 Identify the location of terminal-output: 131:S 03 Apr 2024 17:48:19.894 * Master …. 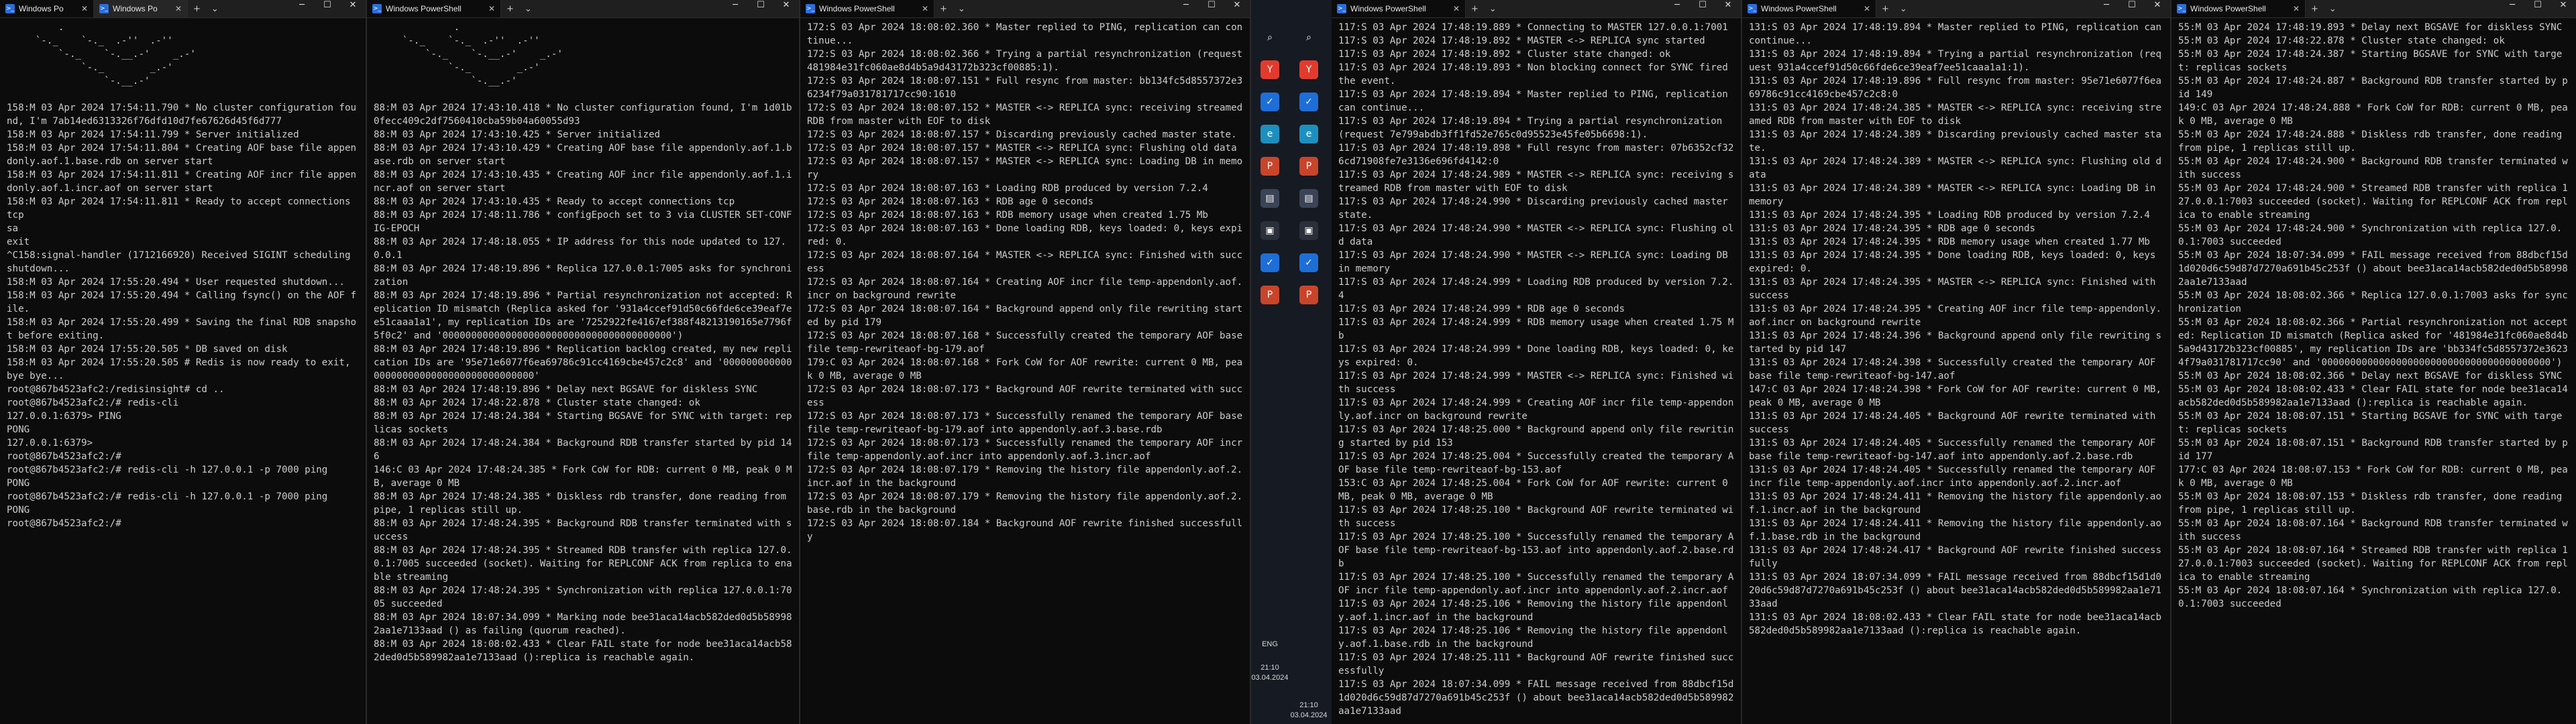
(1956, 328).